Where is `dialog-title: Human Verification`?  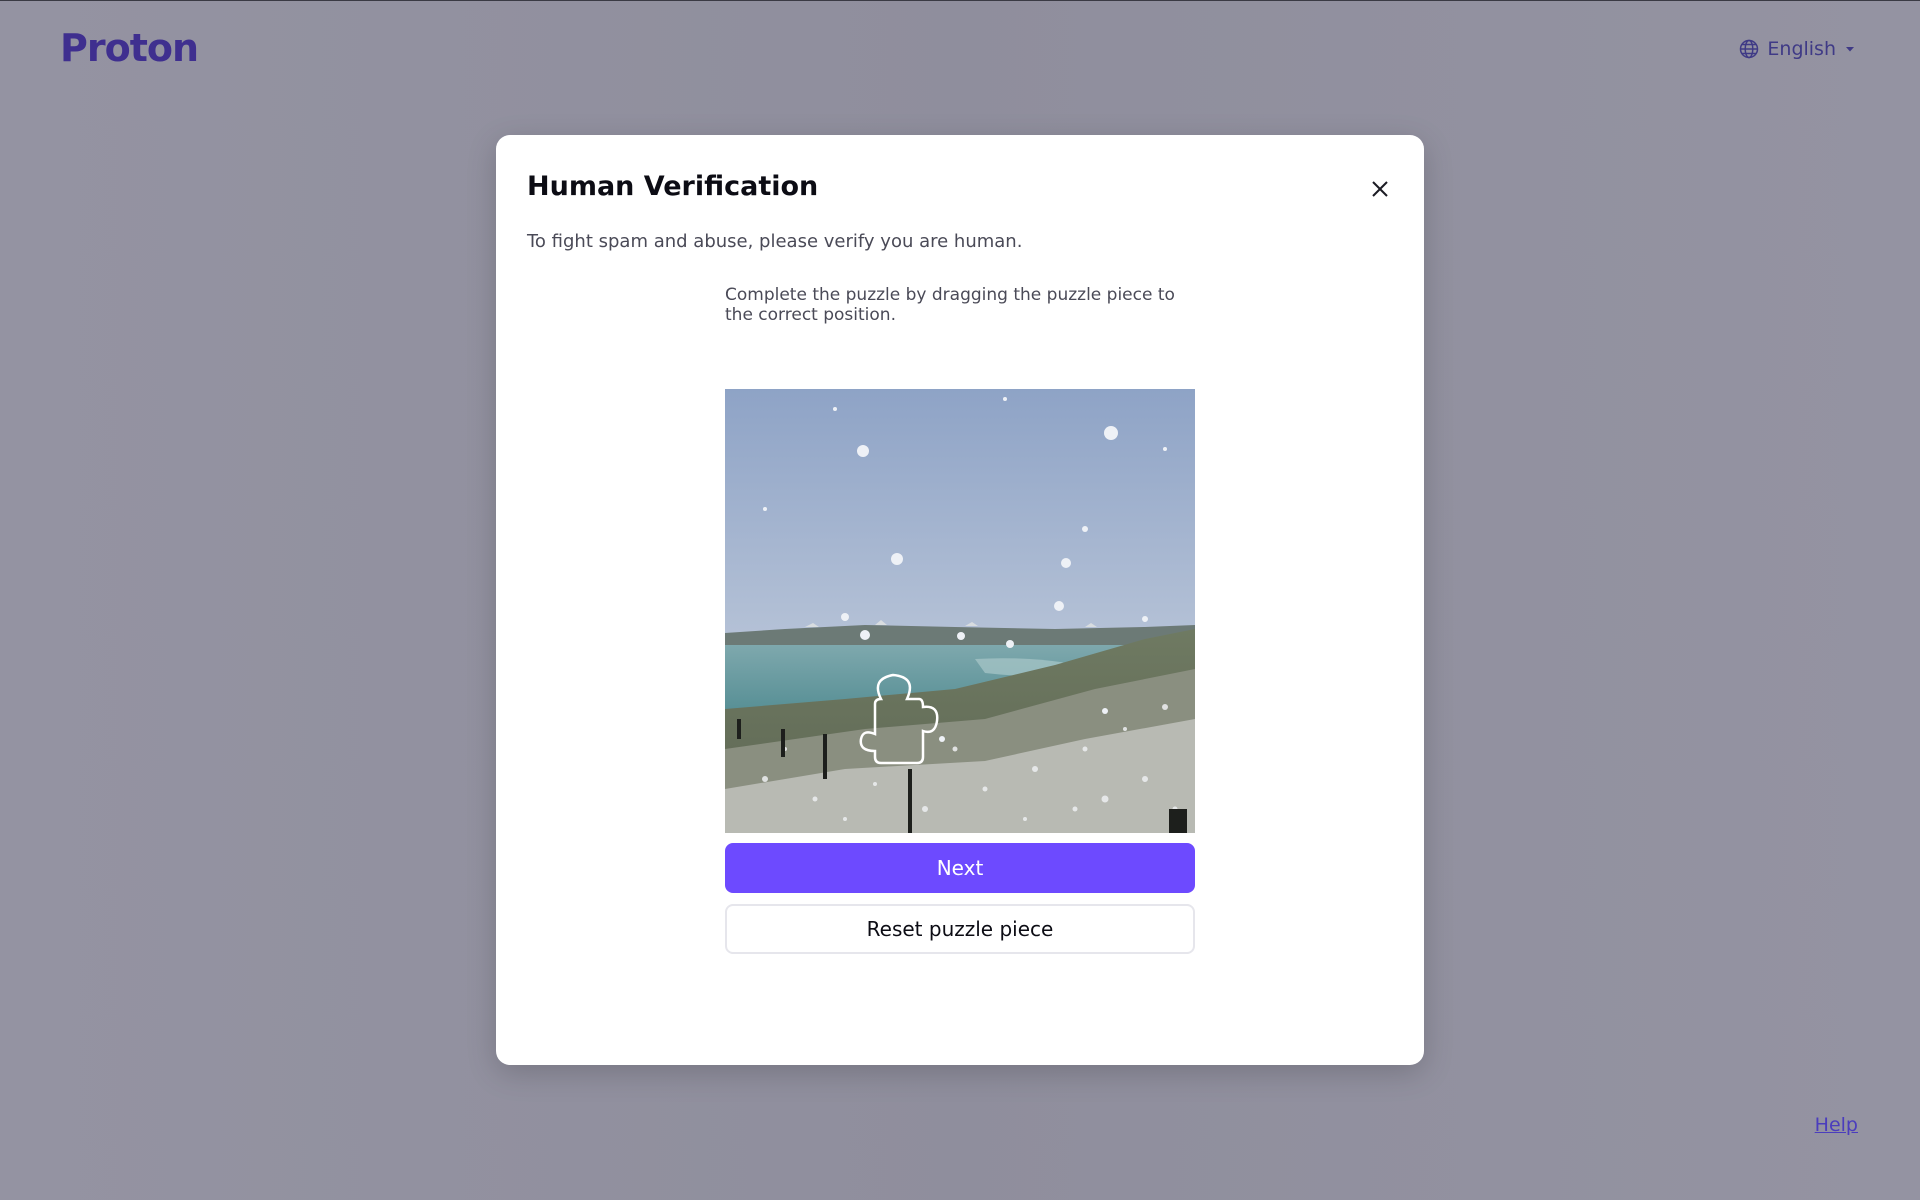 dialog-title: Human Verification is located at coordinates (673, 186).